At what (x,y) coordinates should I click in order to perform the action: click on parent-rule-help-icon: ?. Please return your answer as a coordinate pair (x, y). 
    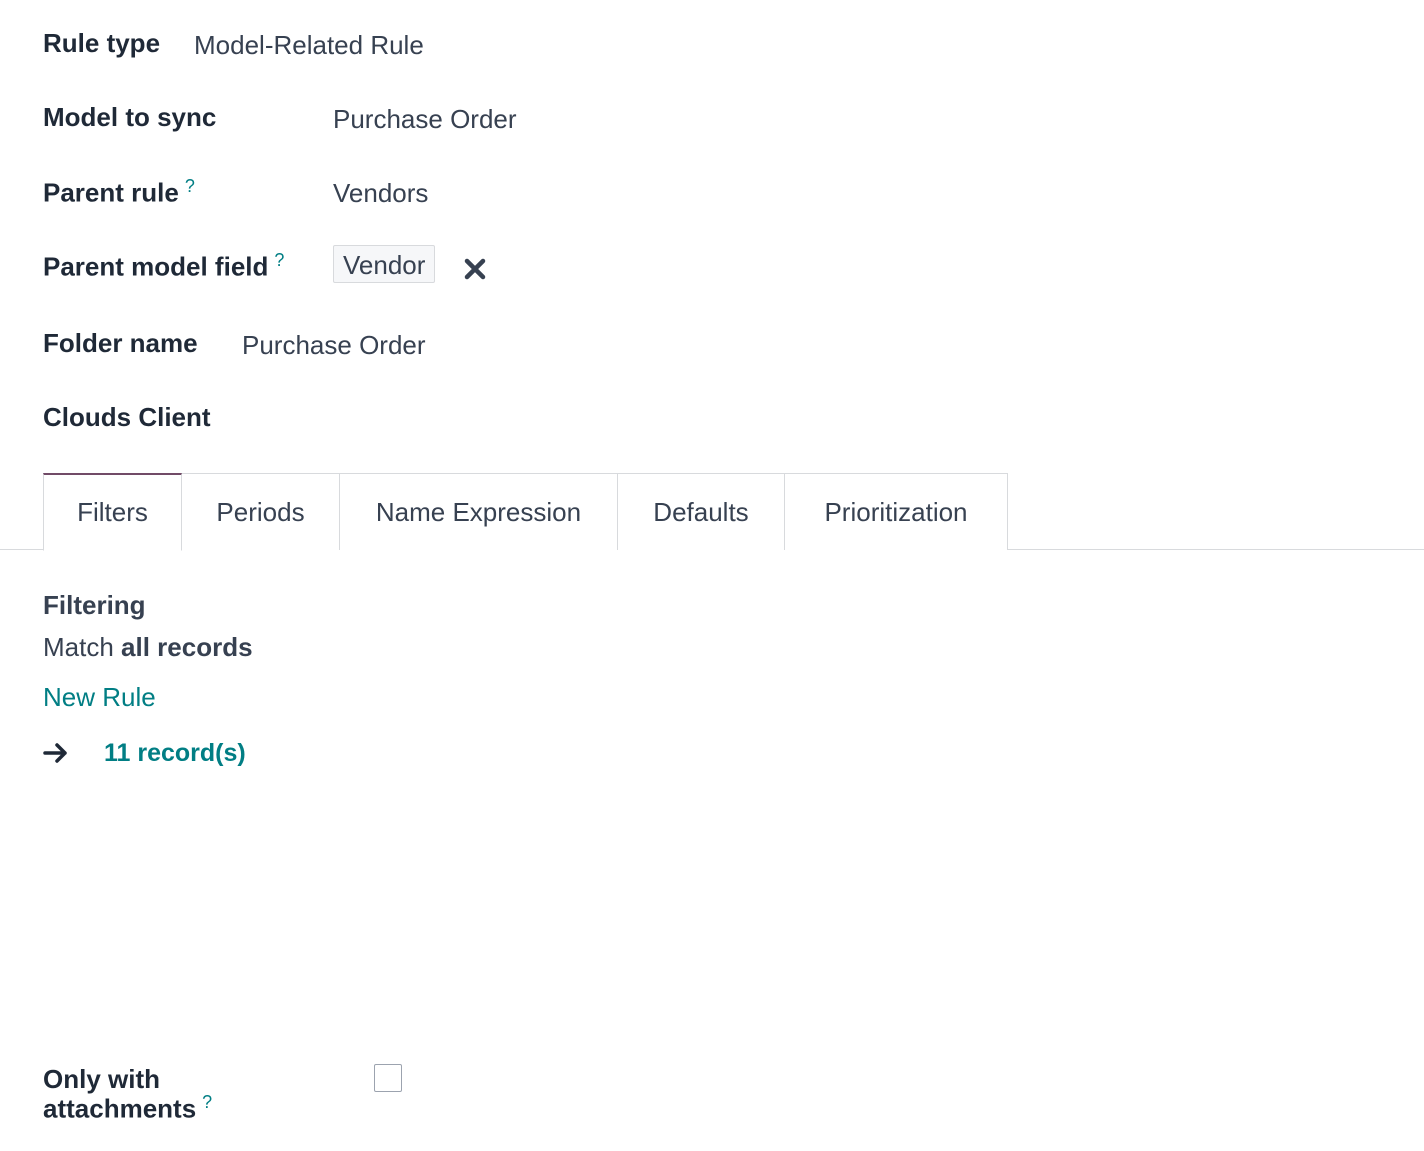
    Looking at the image, I should click on (190, 186).